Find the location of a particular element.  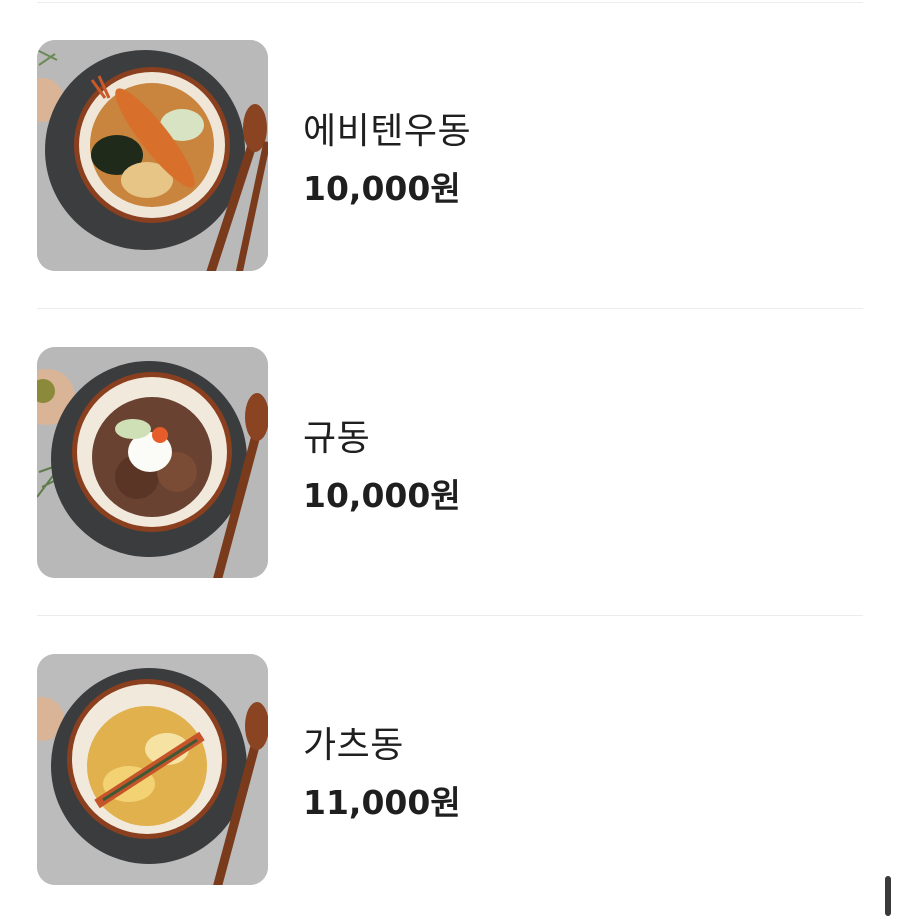

menu-item-price: 11,000원 is located at coordinates (382, 802).